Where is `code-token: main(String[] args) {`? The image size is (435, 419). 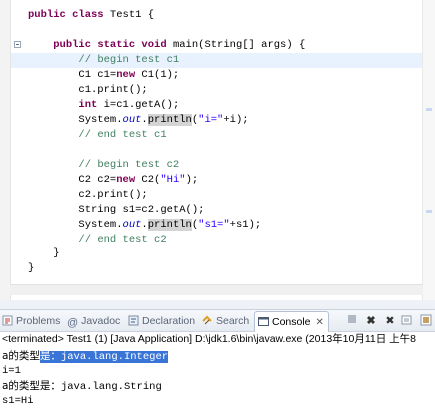 code-token: main(String[] args) { is located at coordinates (236, 45).